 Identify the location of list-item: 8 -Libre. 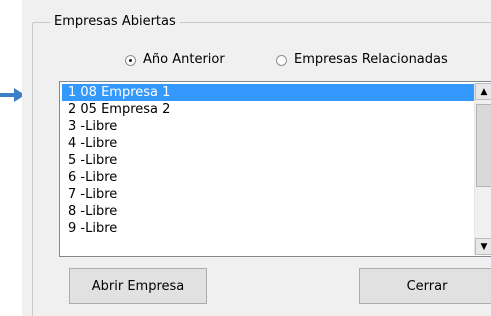
(269, 211).